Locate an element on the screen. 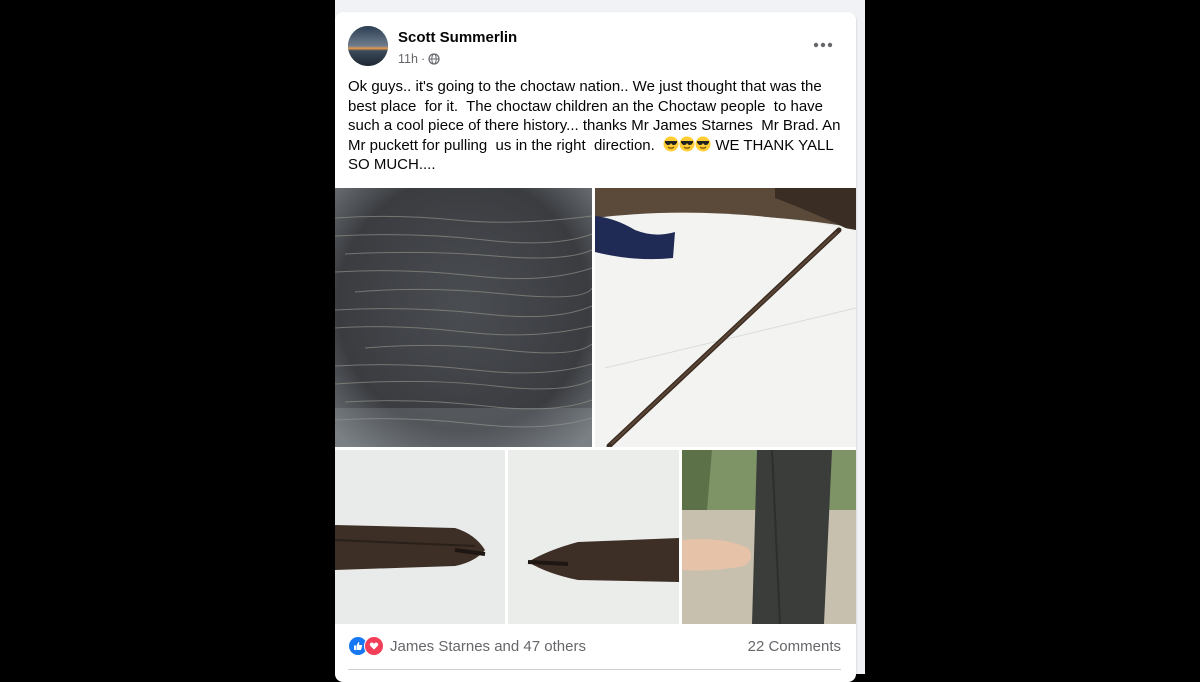 The height and width of the screenshot is (682, 1200). photo-wood-grain is located at coordinates (463, 317).